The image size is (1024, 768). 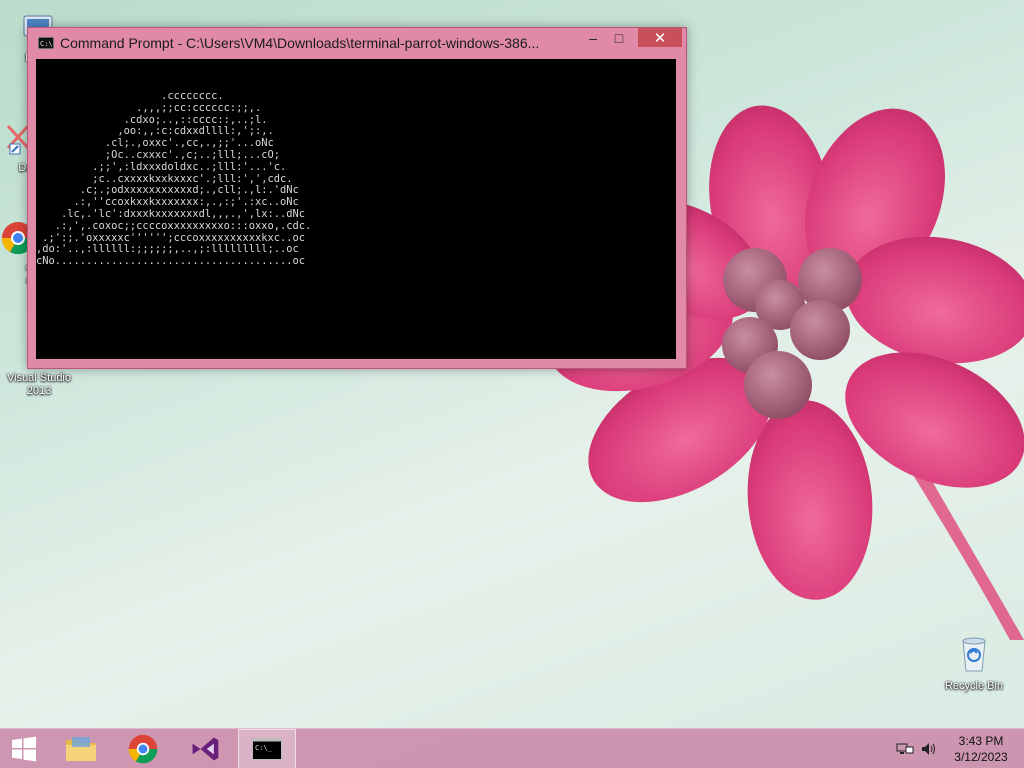 I want to click on minimize-button: –, so click(x=593, y=38).